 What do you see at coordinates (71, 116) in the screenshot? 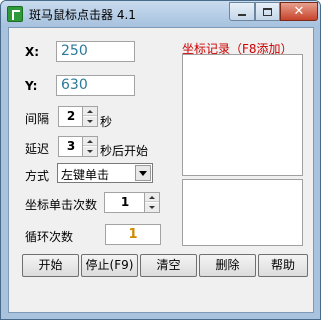
I see `interval-value: 2` at bounding box center [71, 116].